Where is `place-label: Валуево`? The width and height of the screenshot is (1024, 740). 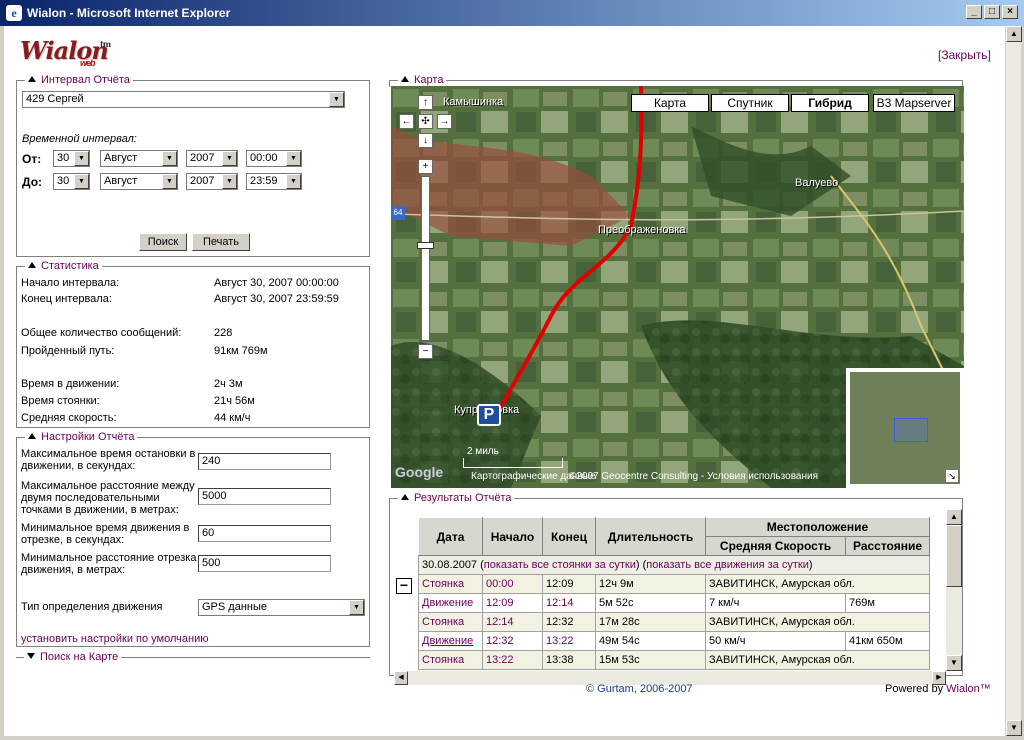 place-label: Валуево is located at coordinates (817, 183).